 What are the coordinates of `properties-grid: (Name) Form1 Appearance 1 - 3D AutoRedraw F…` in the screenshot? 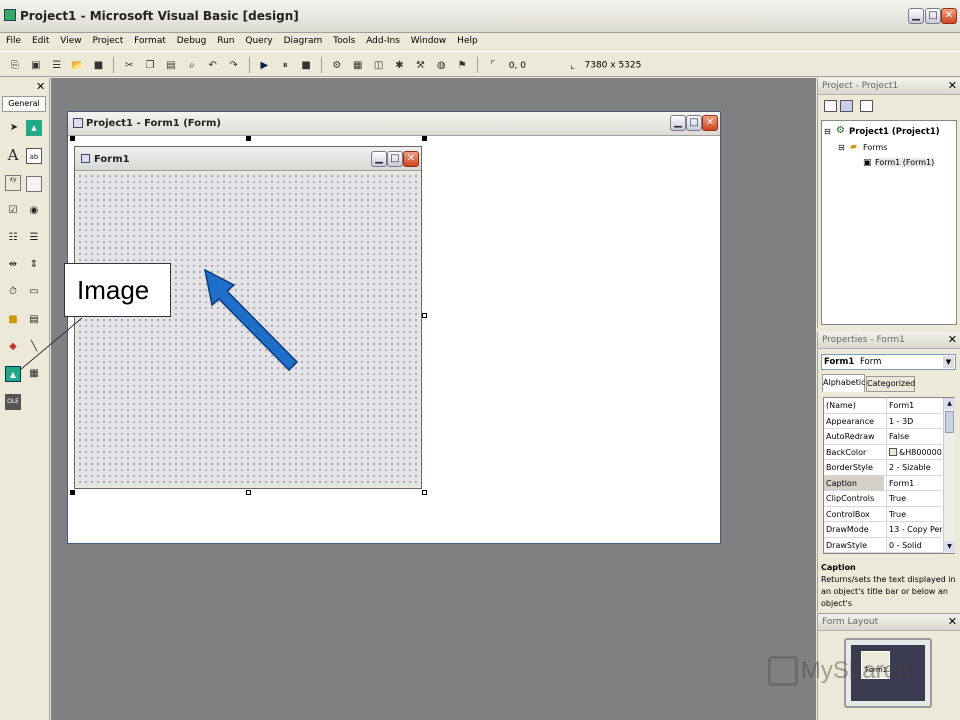 It's located at (889, 475).